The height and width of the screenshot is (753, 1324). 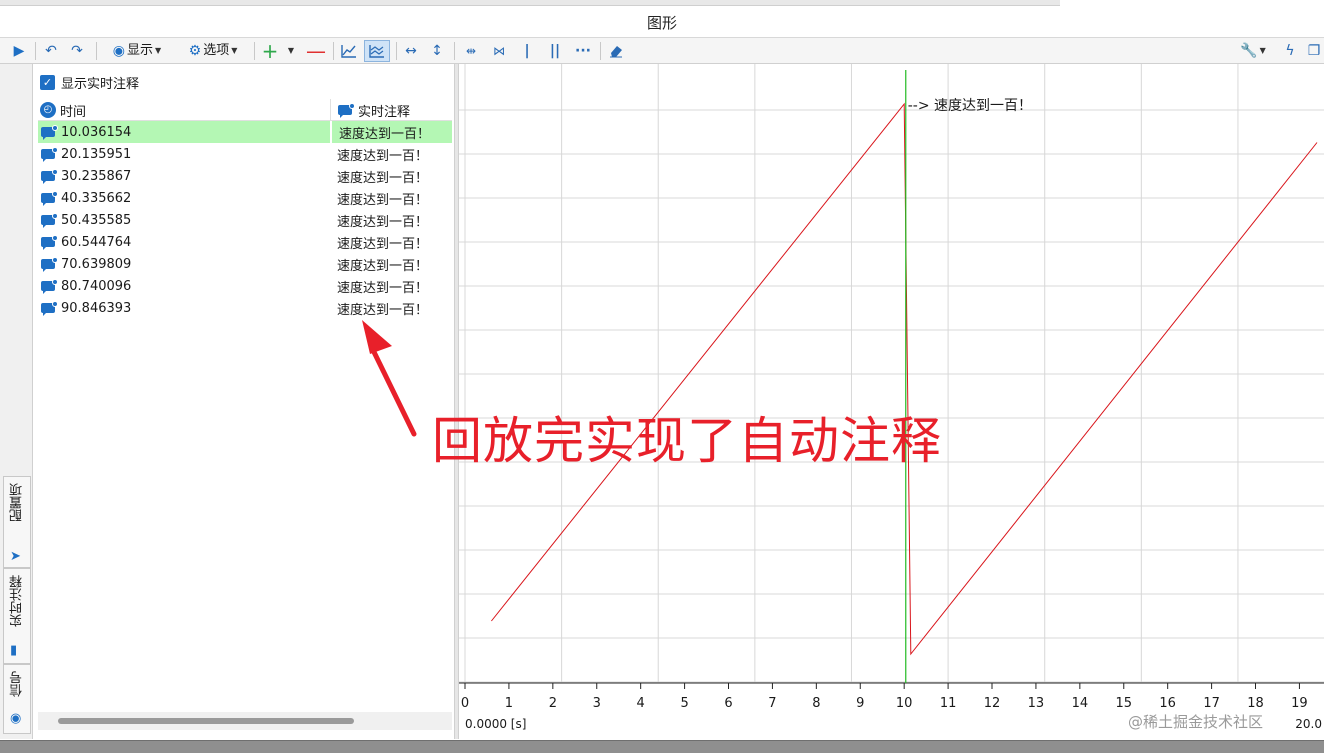 I want to click on x-tick-label: 6, so click(x=728, y=703).